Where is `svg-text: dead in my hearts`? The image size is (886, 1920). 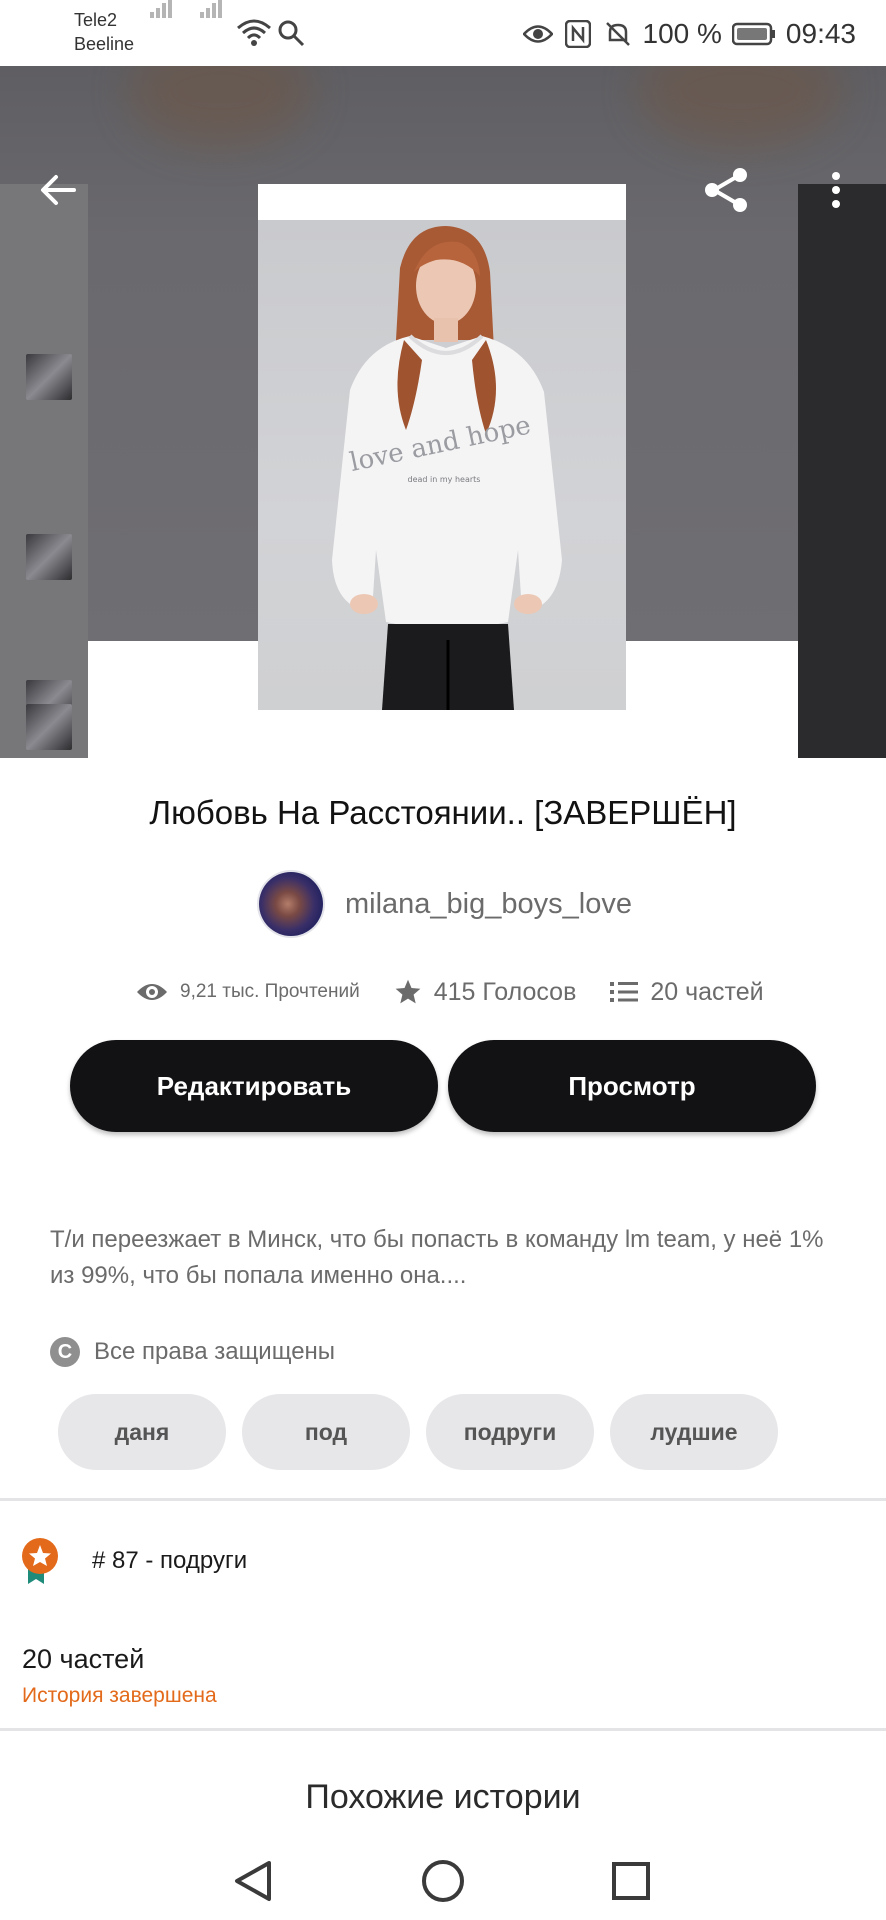
svg-text: dead in my hearts is located at coordinates (444, 479).